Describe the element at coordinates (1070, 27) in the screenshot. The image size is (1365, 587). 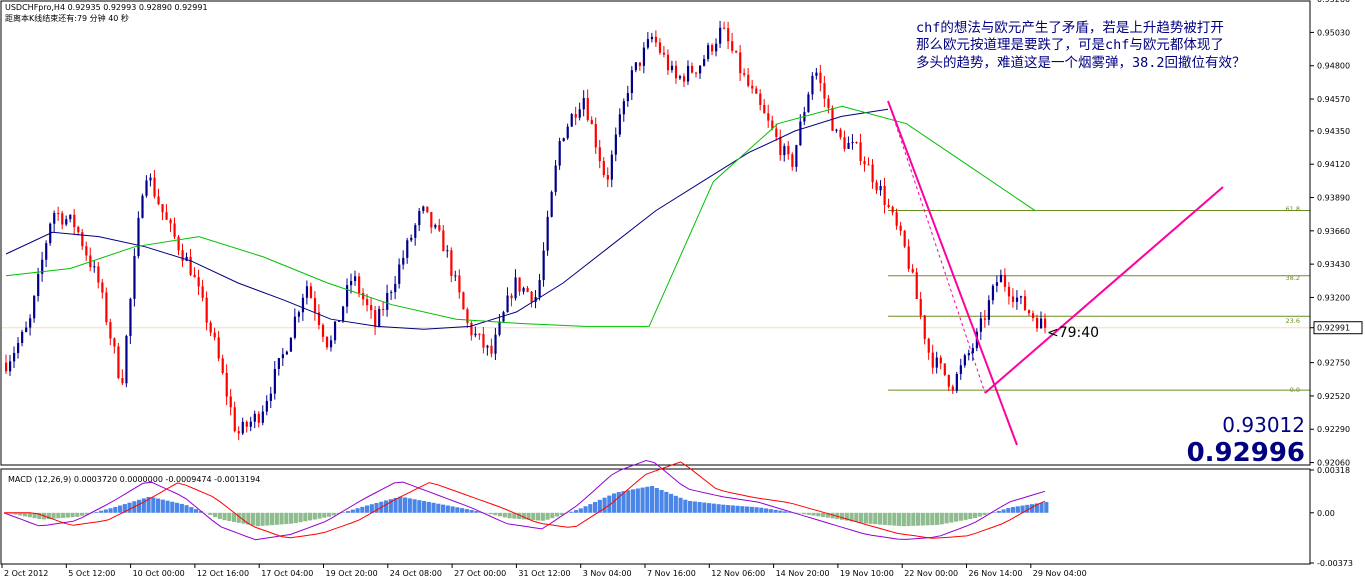
I see `annotation-line-1: chf的想法与欧元产生了矛盾，若是上升趋势被打开` at that location.